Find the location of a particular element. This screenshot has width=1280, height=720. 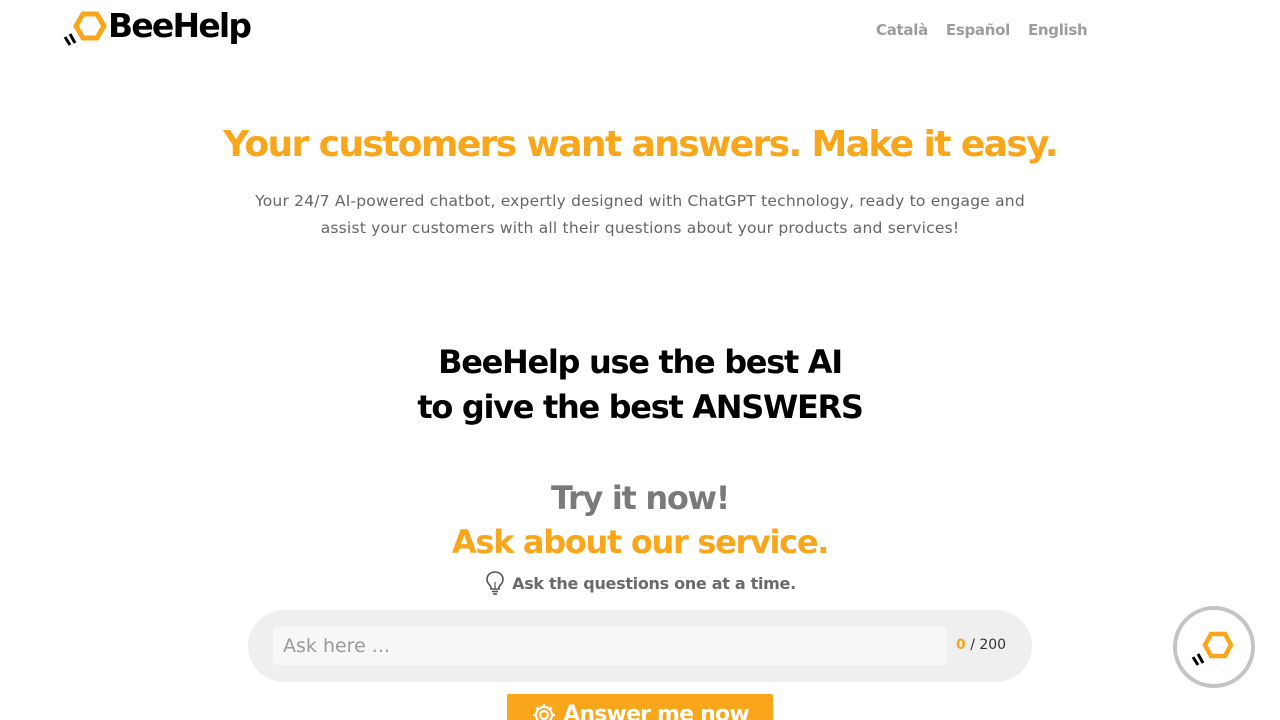

chat-launcher-button is located at coordinates (1214, 647).